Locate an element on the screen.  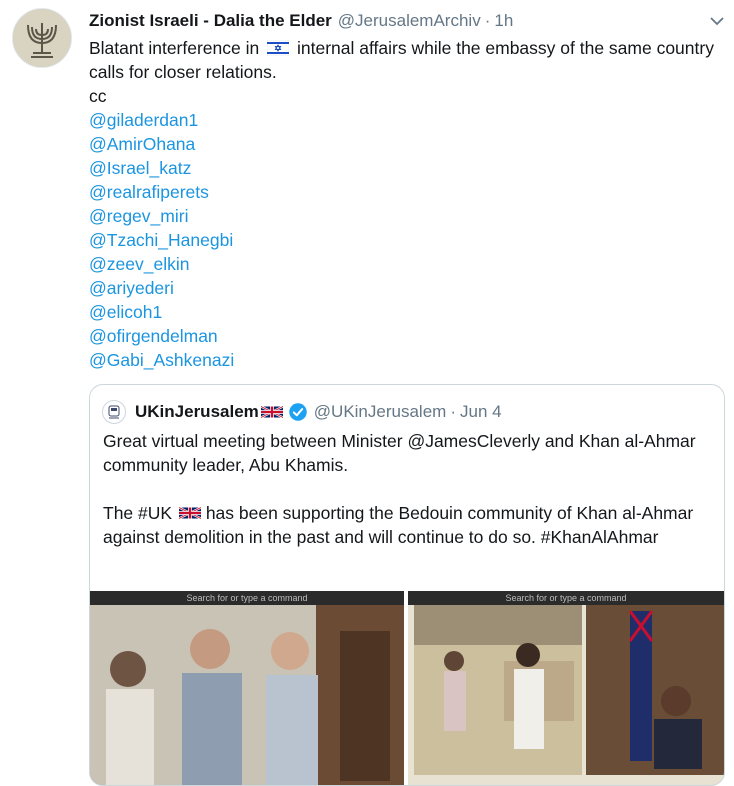
quoted-author-handle: @UKinJerusalem is located at coordinates (380, 412).